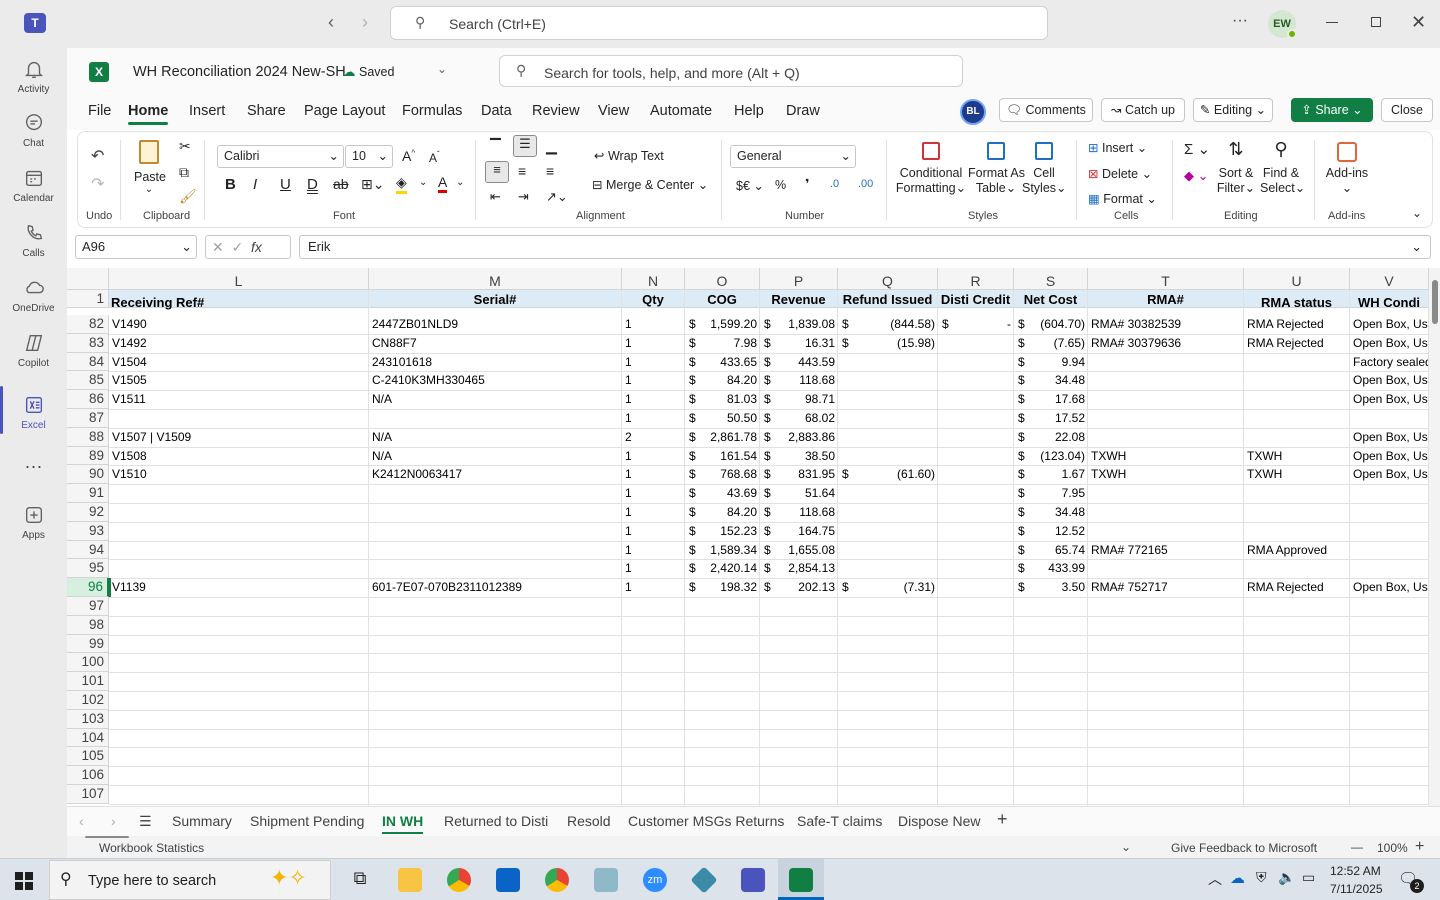 The image size is (1440, 900). Describe the element at coordinates (706, 821) in the screenshot. I see `sheet-tab-customer-msgs-returns: Customer MSGs Returns` at that location.